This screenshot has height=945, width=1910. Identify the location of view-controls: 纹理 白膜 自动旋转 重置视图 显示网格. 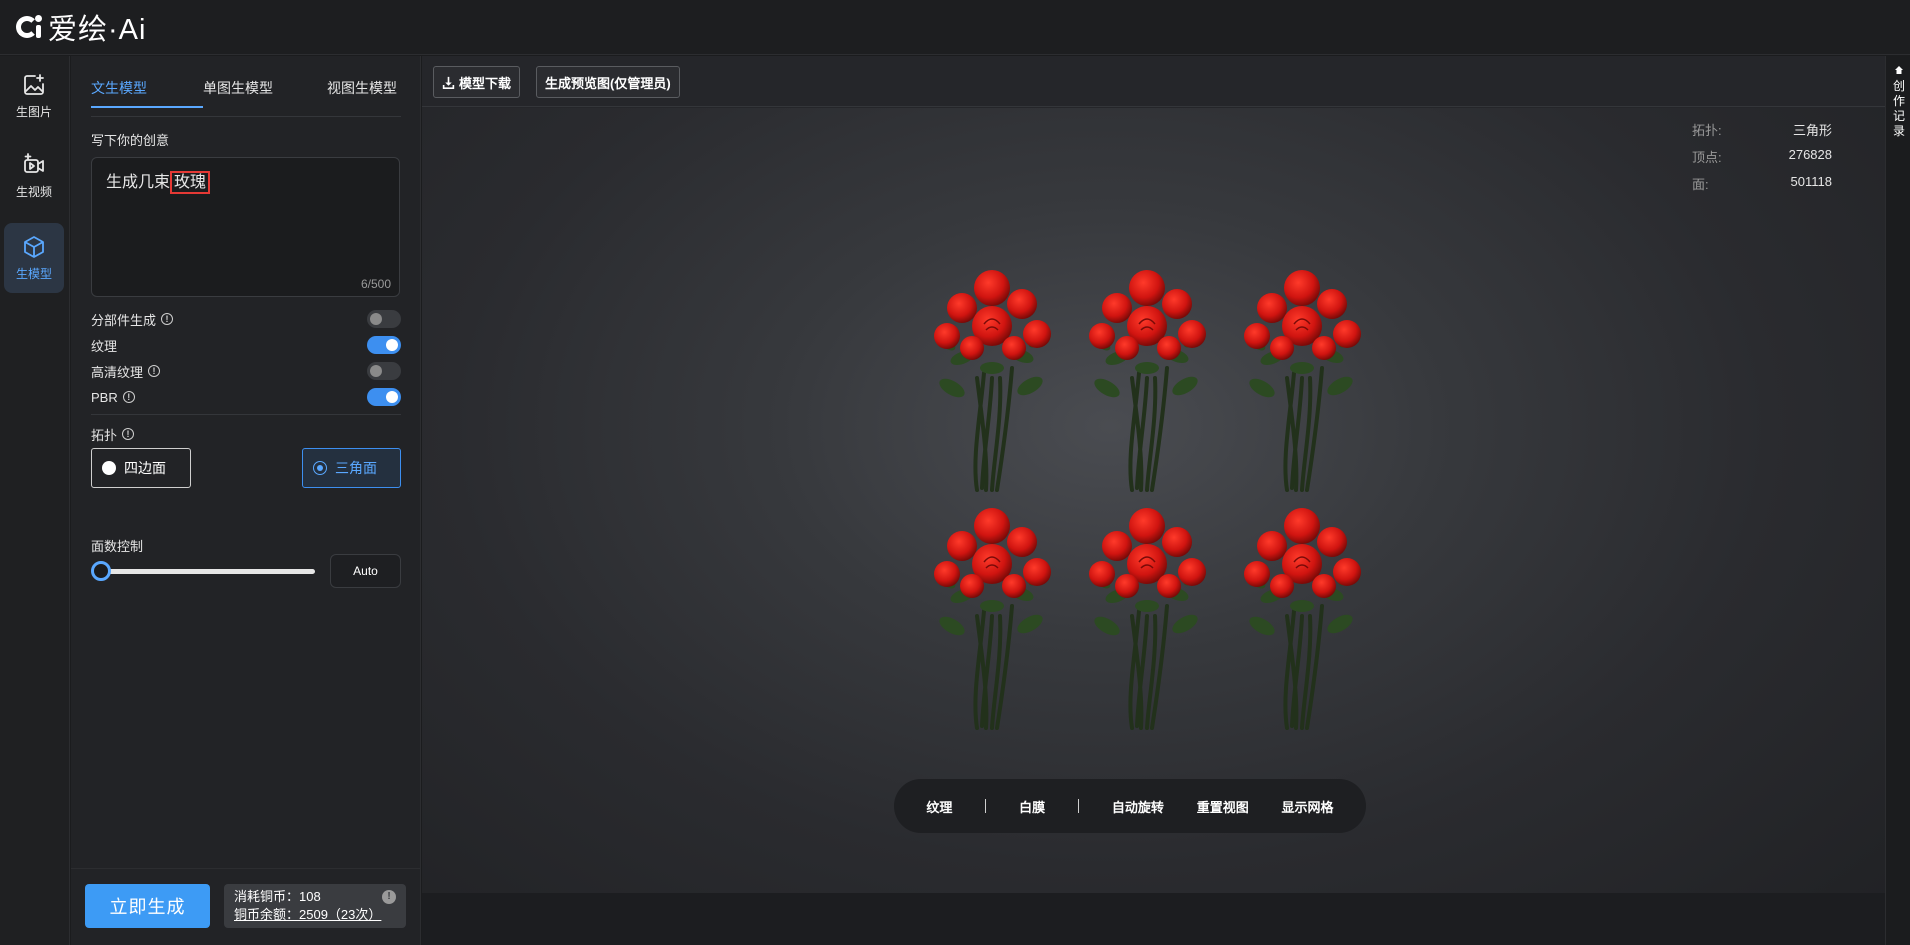
(1130, 806).